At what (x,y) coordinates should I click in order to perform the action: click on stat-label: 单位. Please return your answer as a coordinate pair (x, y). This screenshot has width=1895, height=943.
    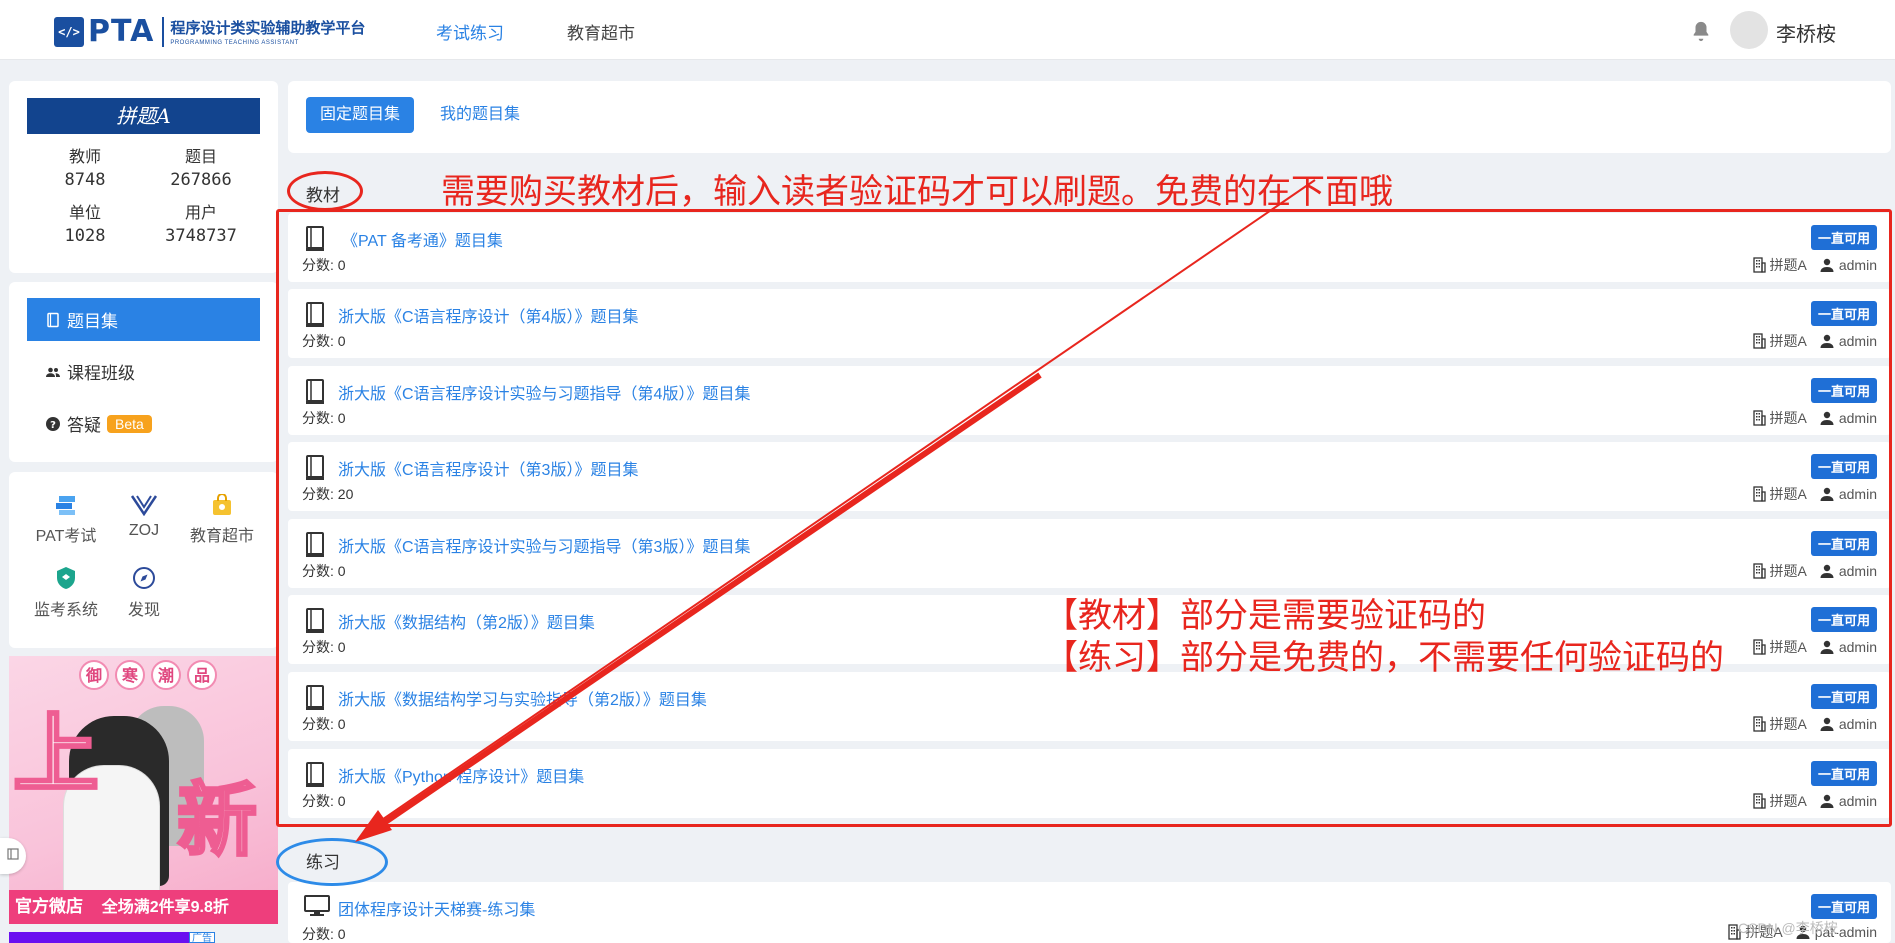
    Looking at the image, I should click on (84, 213).